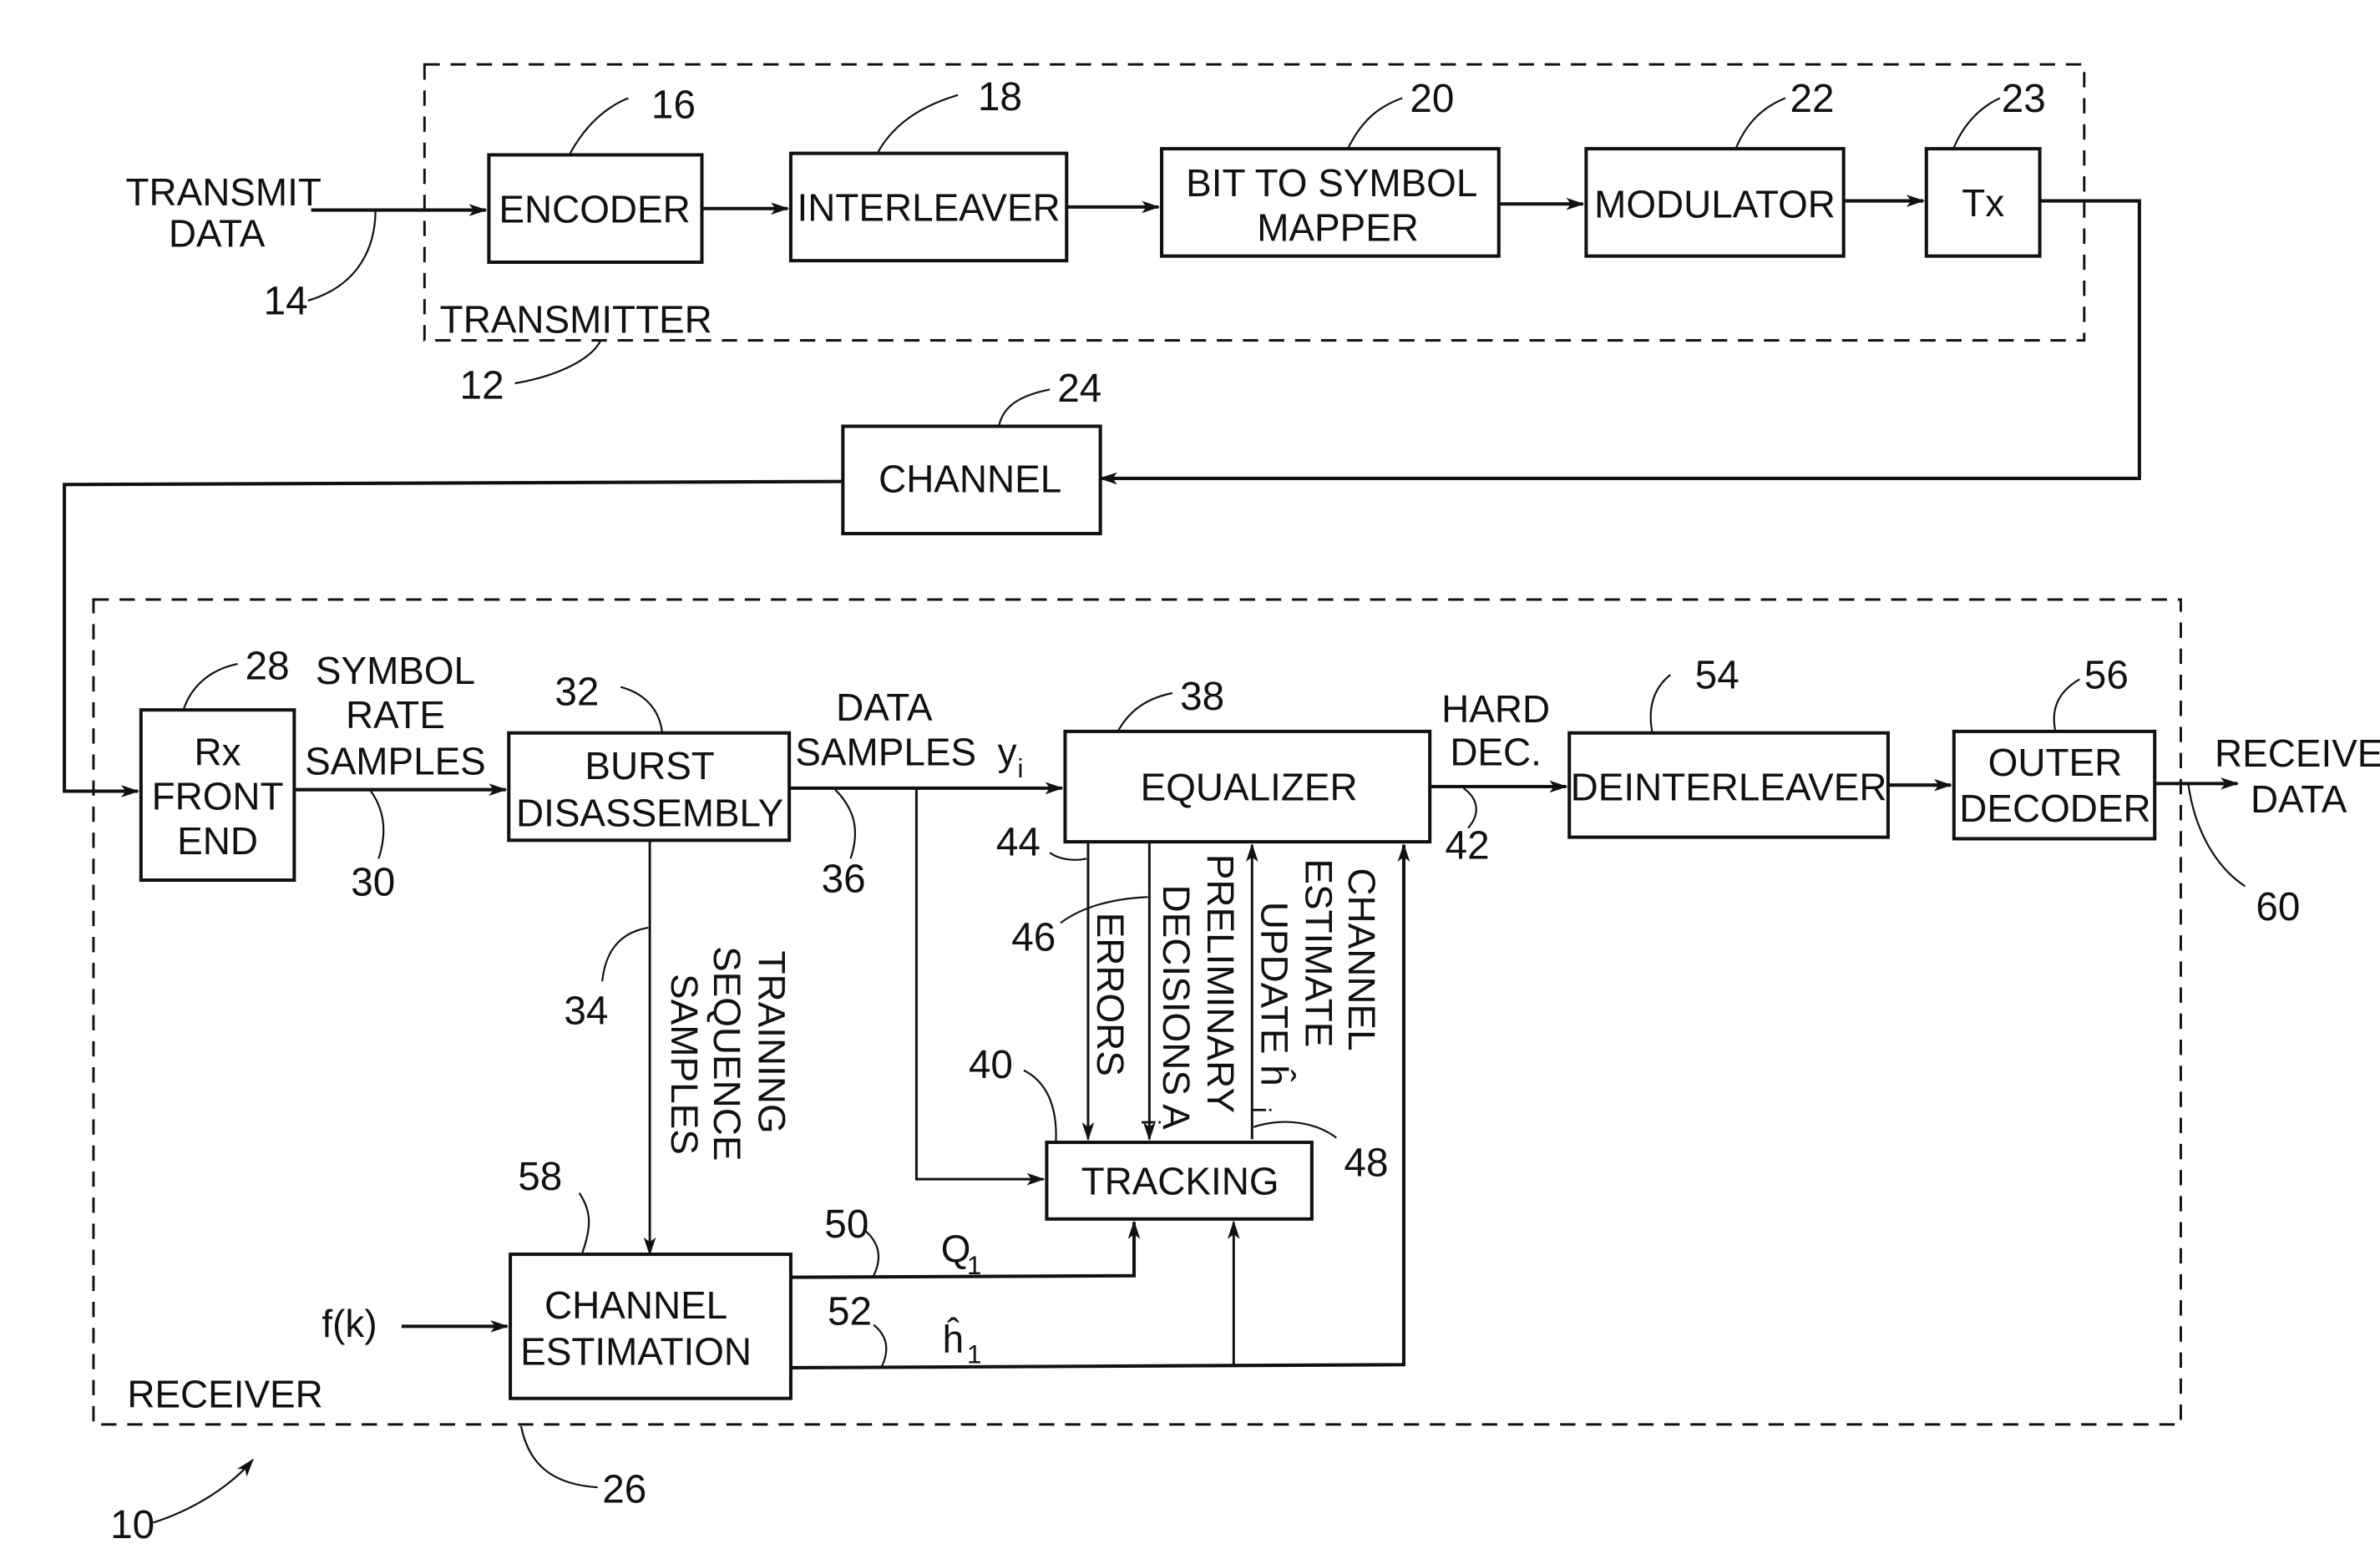  What do you see at coordinates (1432, 99) in the screenshot?
I see `mapper-ref: 20` at bounding box center [1432, 99].